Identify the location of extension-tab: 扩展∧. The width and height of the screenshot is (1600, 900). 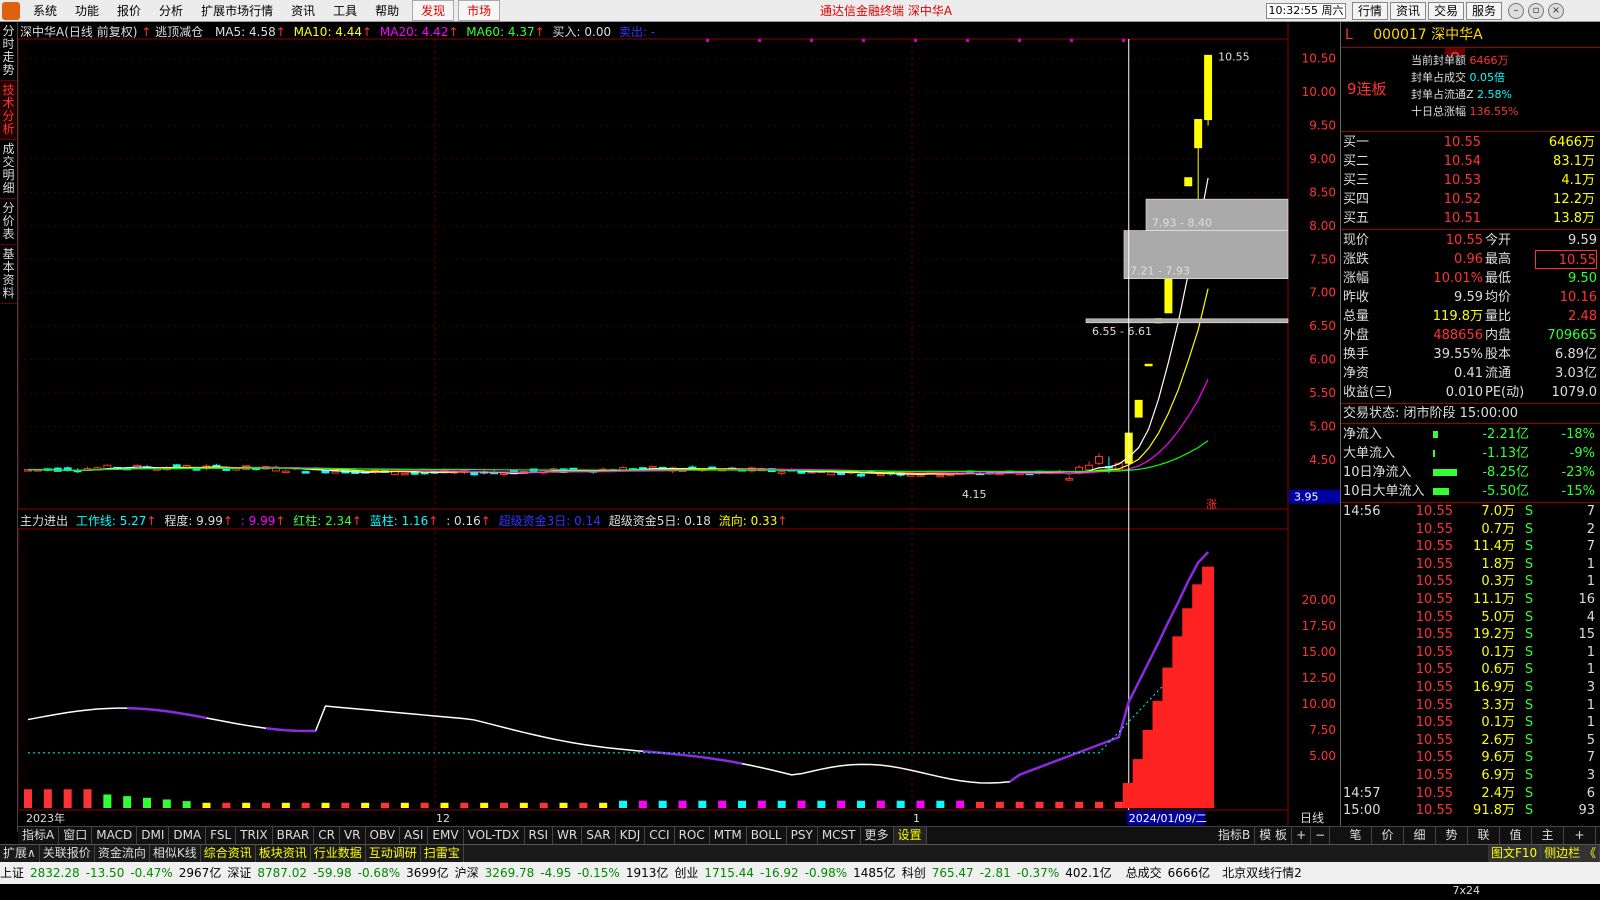
(20, 853).